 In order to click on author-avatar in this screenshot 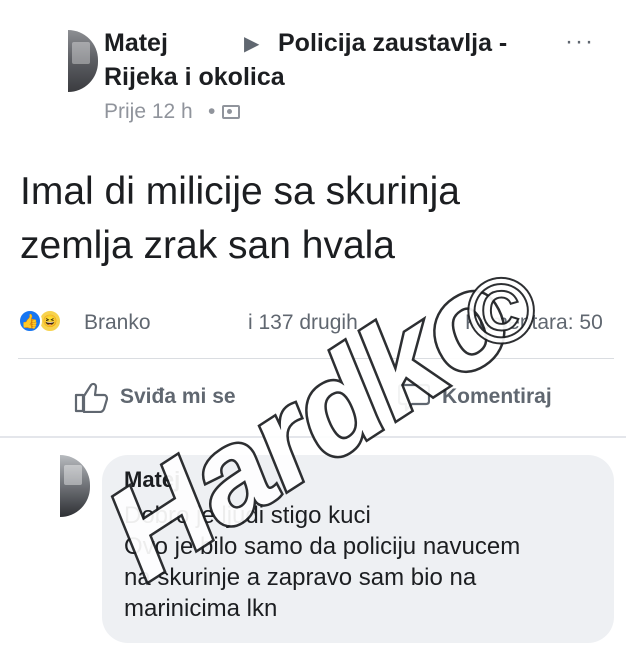, I will do `click(83, 61)`.